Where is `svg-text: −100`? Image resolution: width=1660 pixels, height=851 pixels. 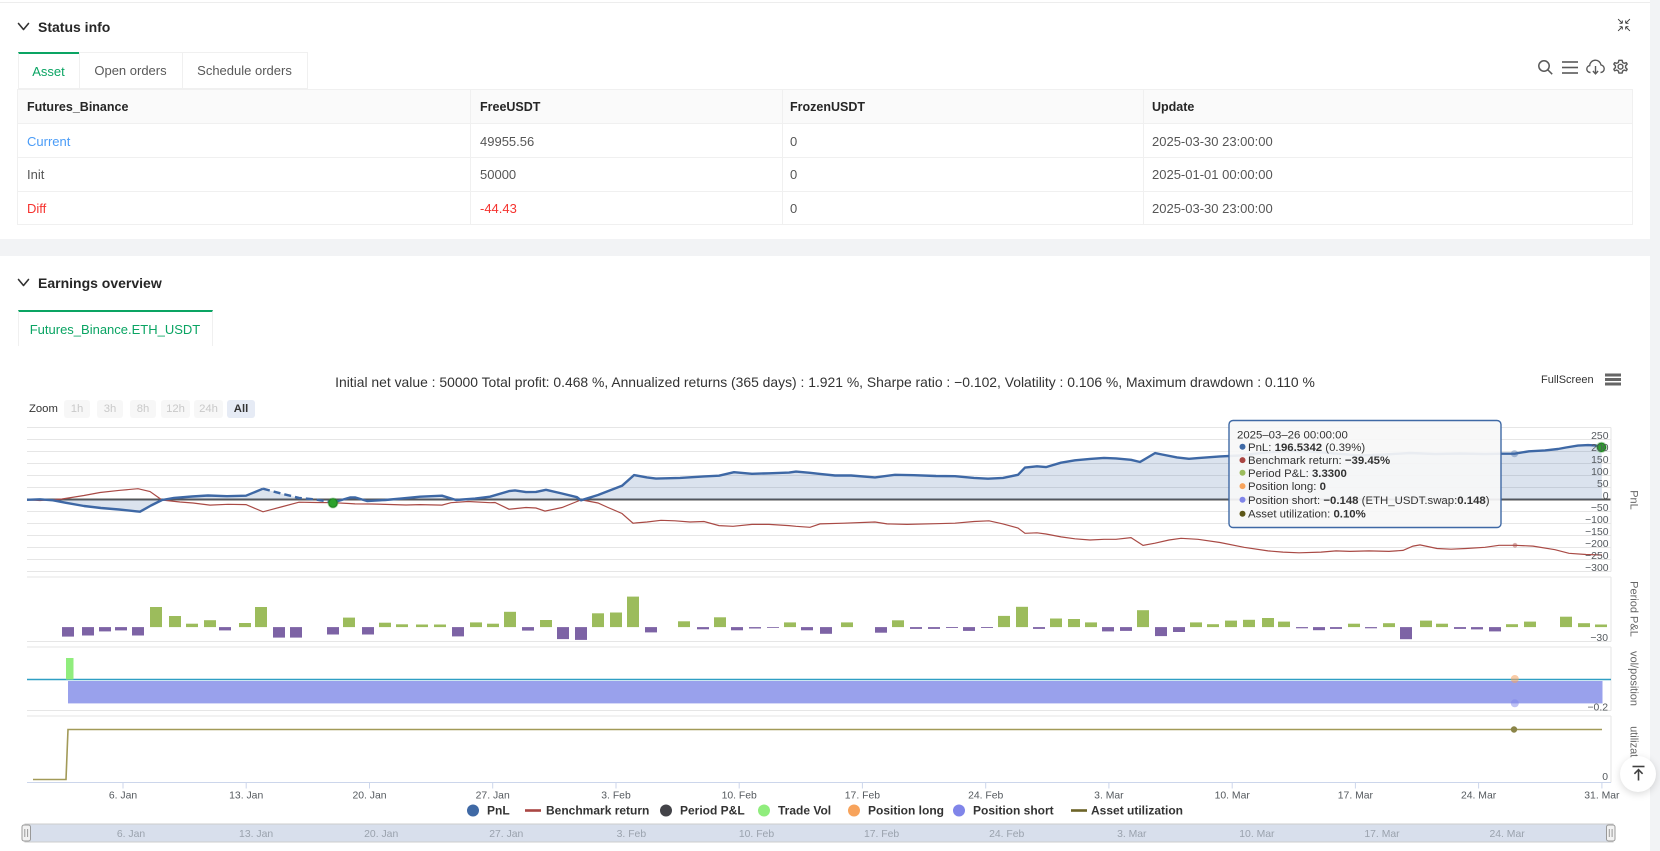
svg-text: −100 is located at coordinates (1597, 520).